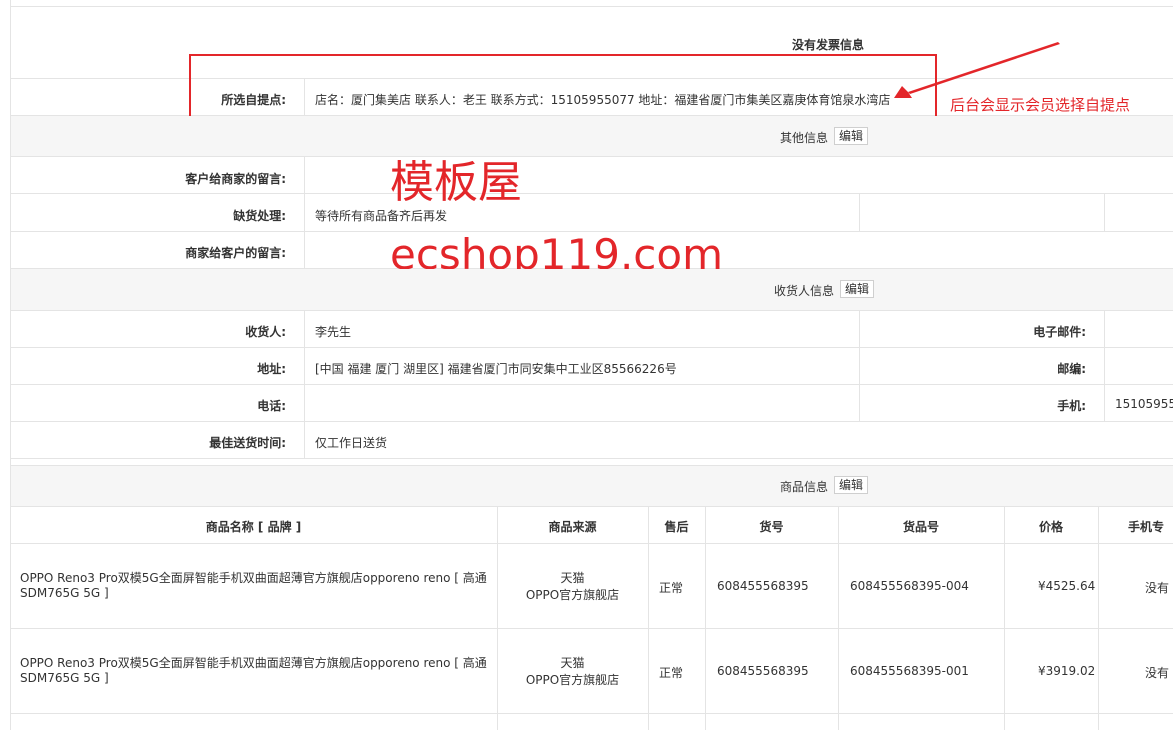  Describe the element at coordinates (920, 527) in the screenshot. I see `col-header-product-sn: 货品号` at that location.